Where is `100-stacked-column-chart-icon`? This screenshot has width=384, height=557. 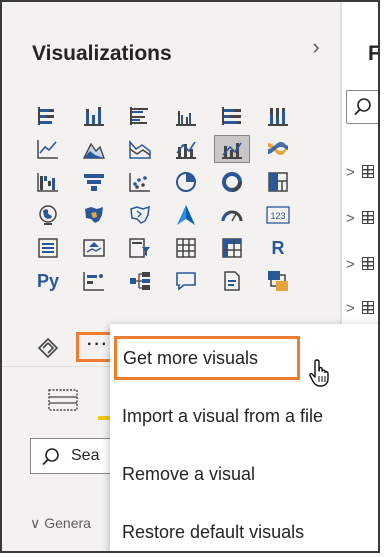
100-stacked-column-chart-icon is located at coordinates (278, 116).